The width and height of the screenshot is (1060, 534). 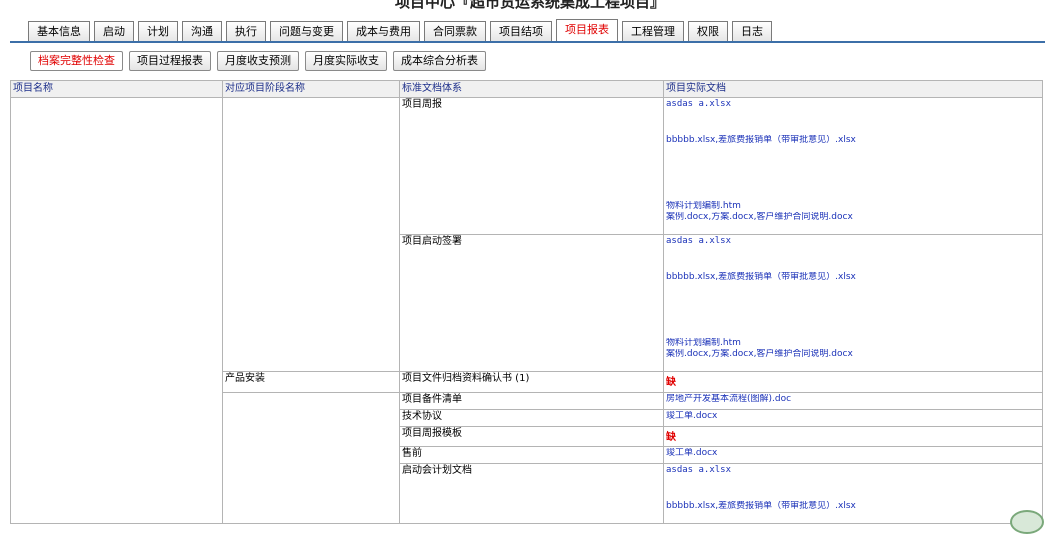 What do you see at coordinates (752, 31) in the screenshot?
I see `tab-log: 日志` at bounding box center [752, 31].